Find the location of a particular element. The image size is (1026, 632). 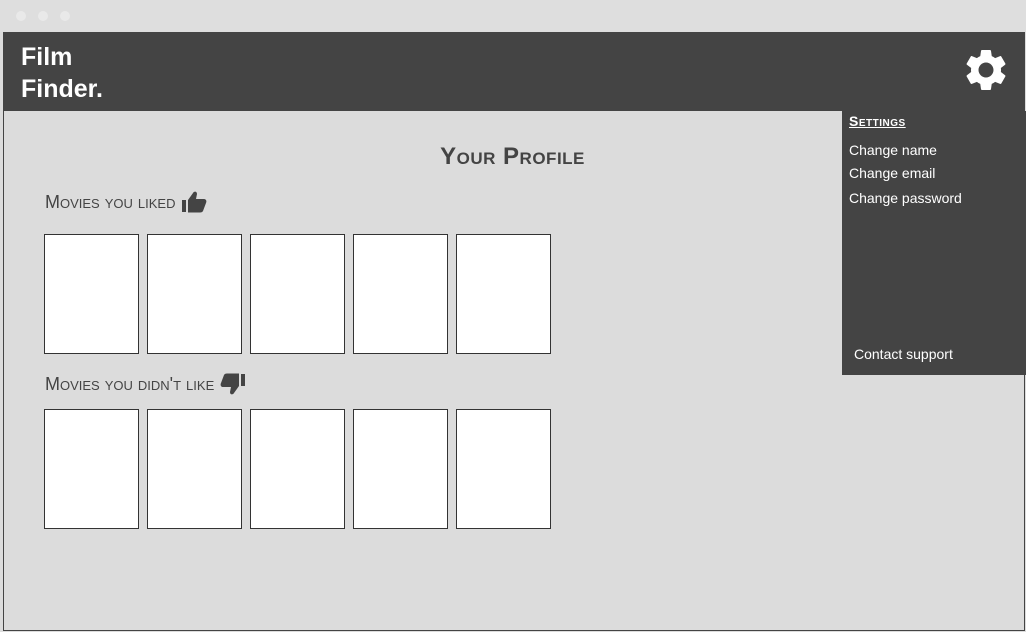

app-header: Film Finder. is located at coordinates (514, 71).